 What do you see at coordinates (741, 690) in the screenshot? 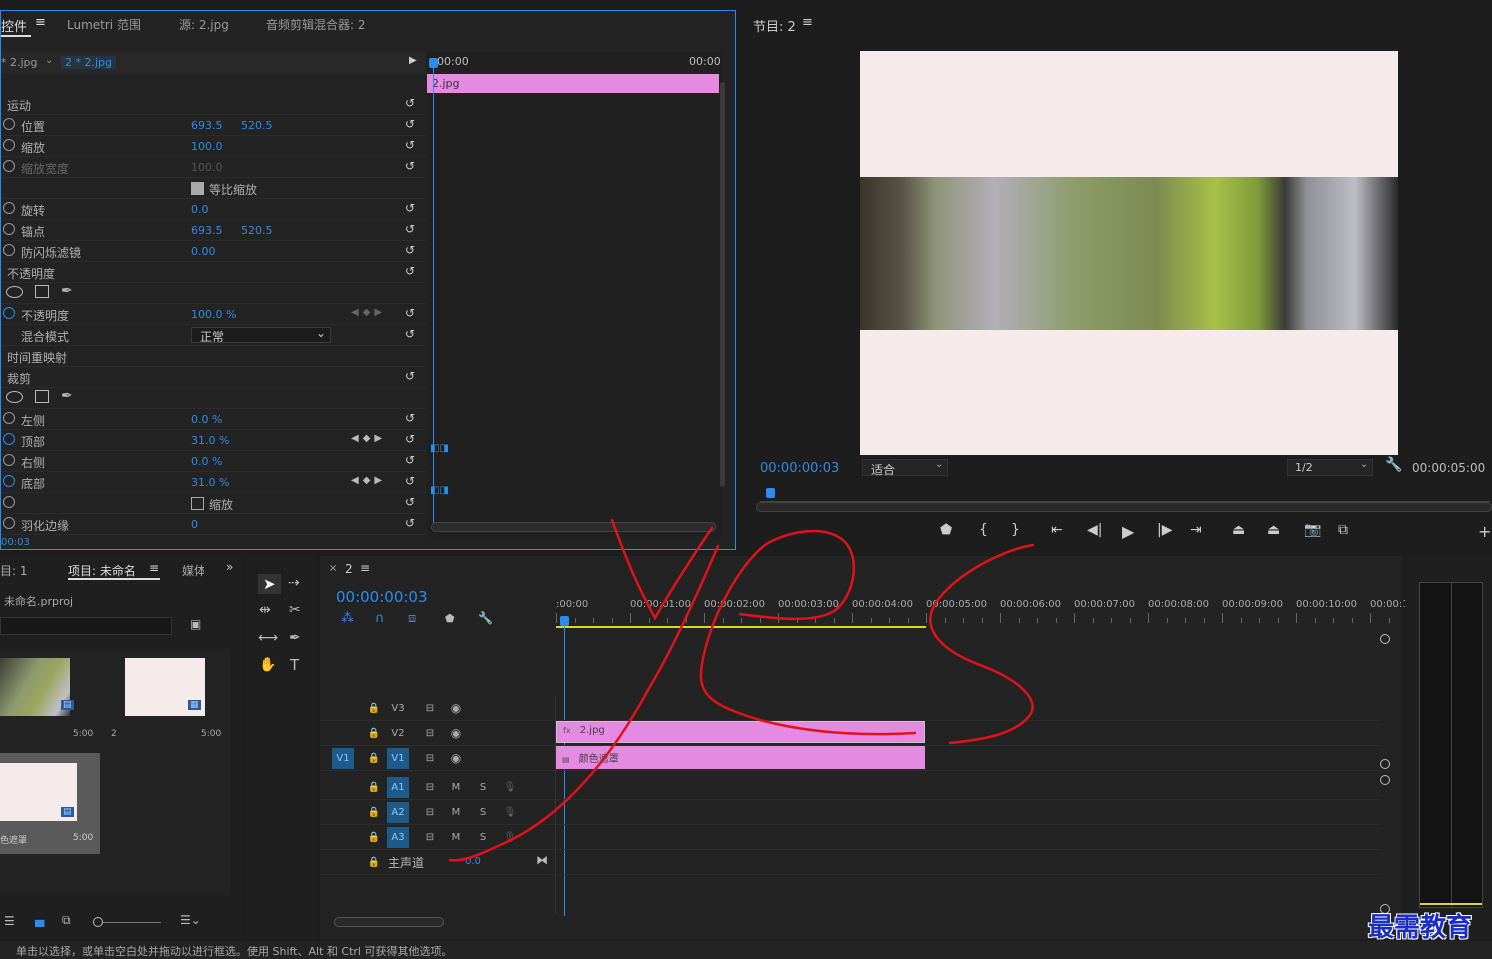
I see `handwritten-annotation` at bounding box center [741, 690].